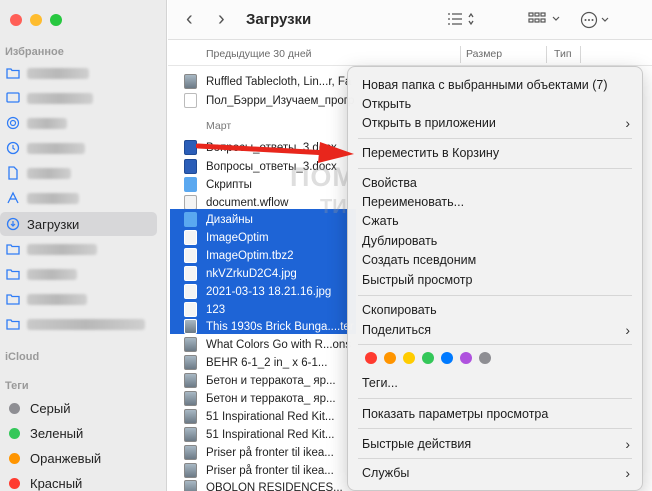 This screenshot has width=652, height=491. Describe the element at coordinates (498, 103) in the screenshot. I see `menu-item-open: Открыть` at that location.